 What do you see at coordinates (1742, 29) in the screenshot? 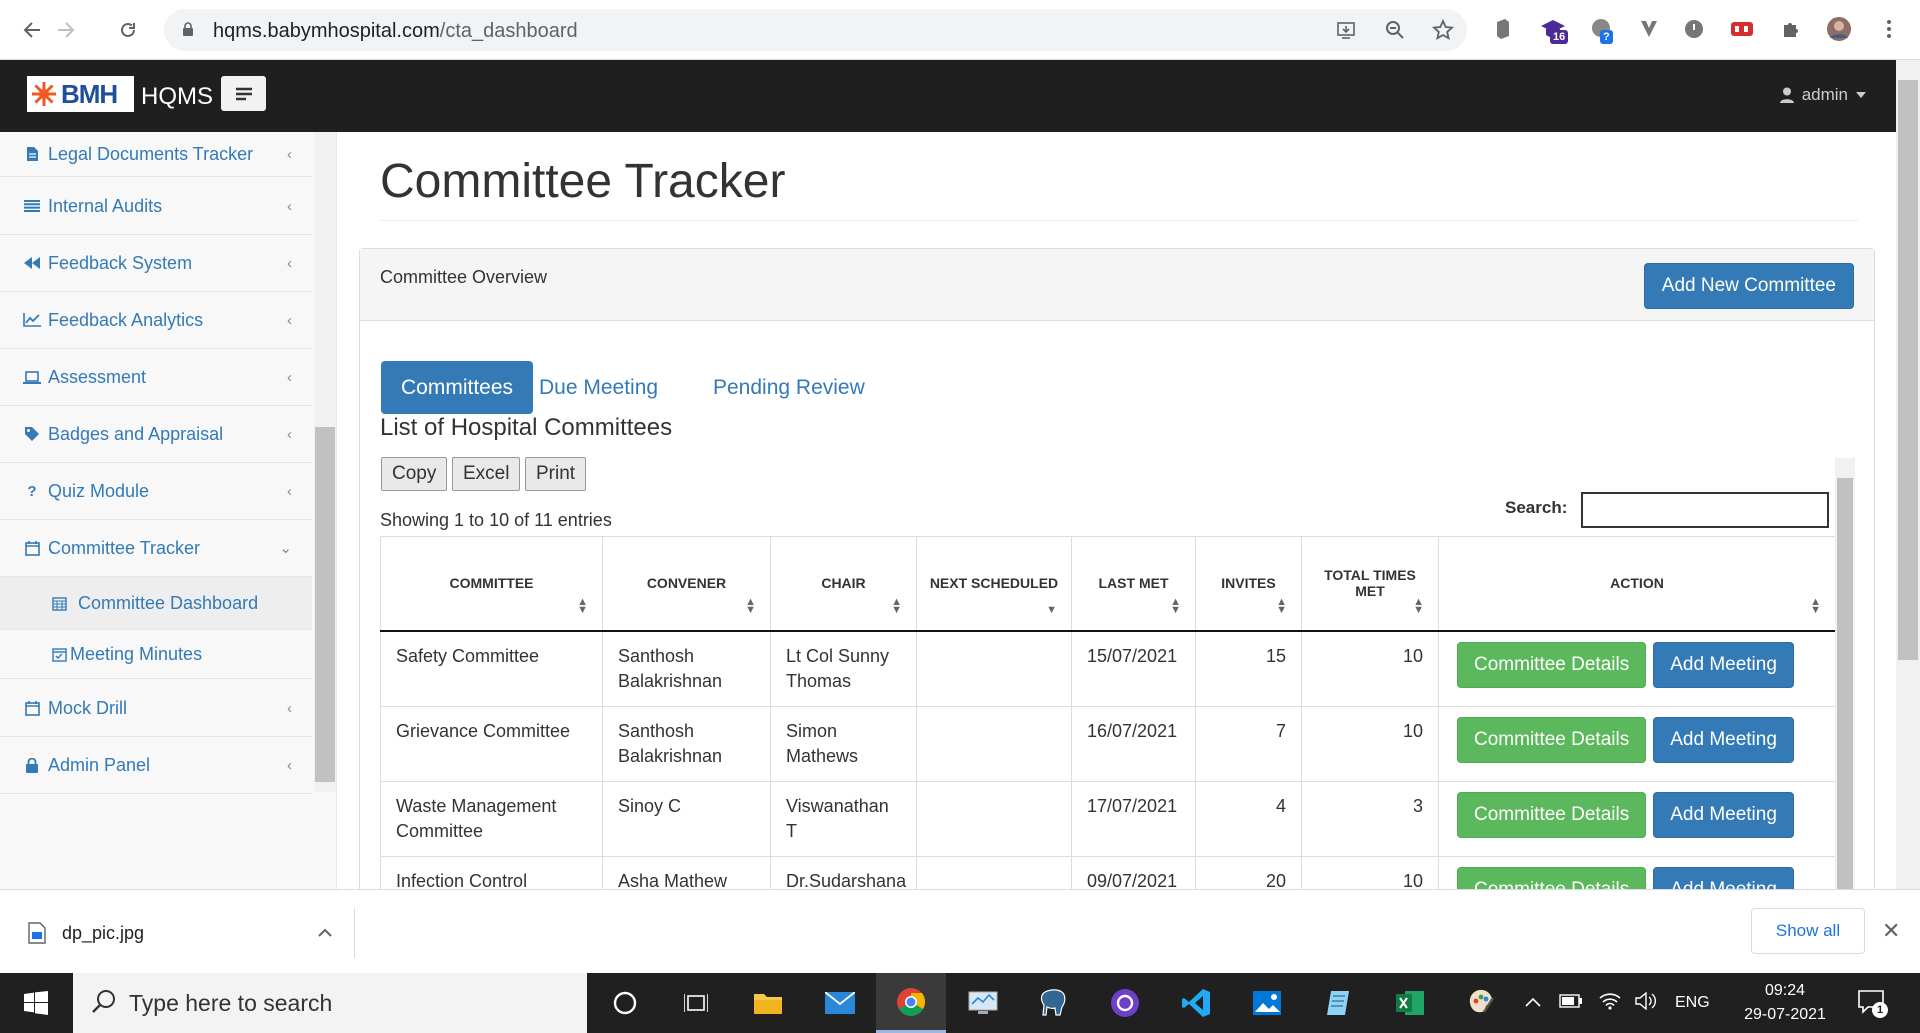
I see `extension-red-icon` at bounding box center [1742, 29].